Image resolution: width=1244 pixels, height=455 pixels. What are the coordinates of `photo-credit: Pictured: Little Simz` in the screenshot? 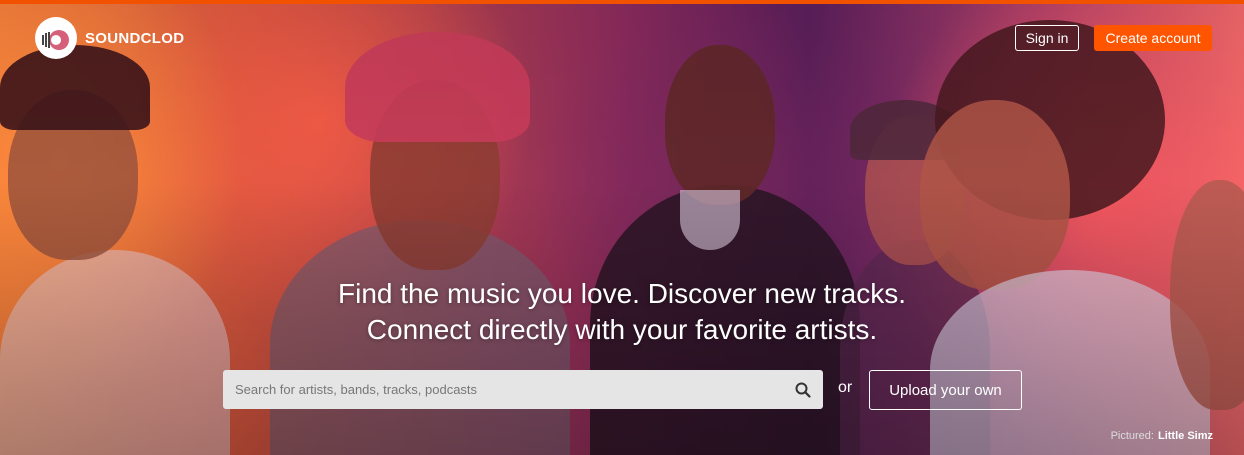 It's located at (1162, 436).